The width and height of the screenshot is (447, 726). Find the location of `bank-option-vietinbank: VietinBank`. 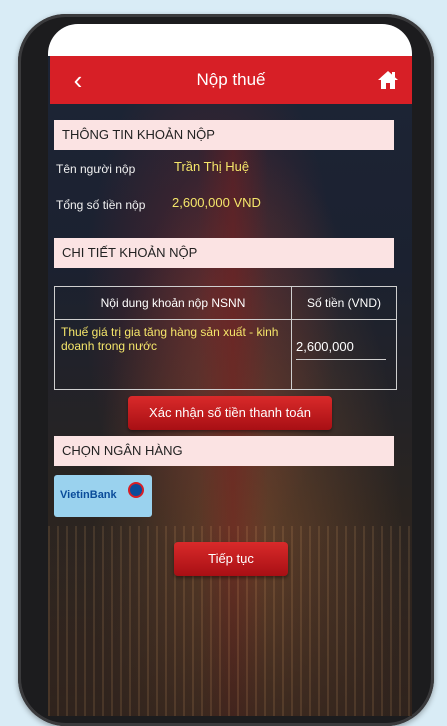

bank-option-vietinbank: VietinBank is located at coordinates (103, 496).